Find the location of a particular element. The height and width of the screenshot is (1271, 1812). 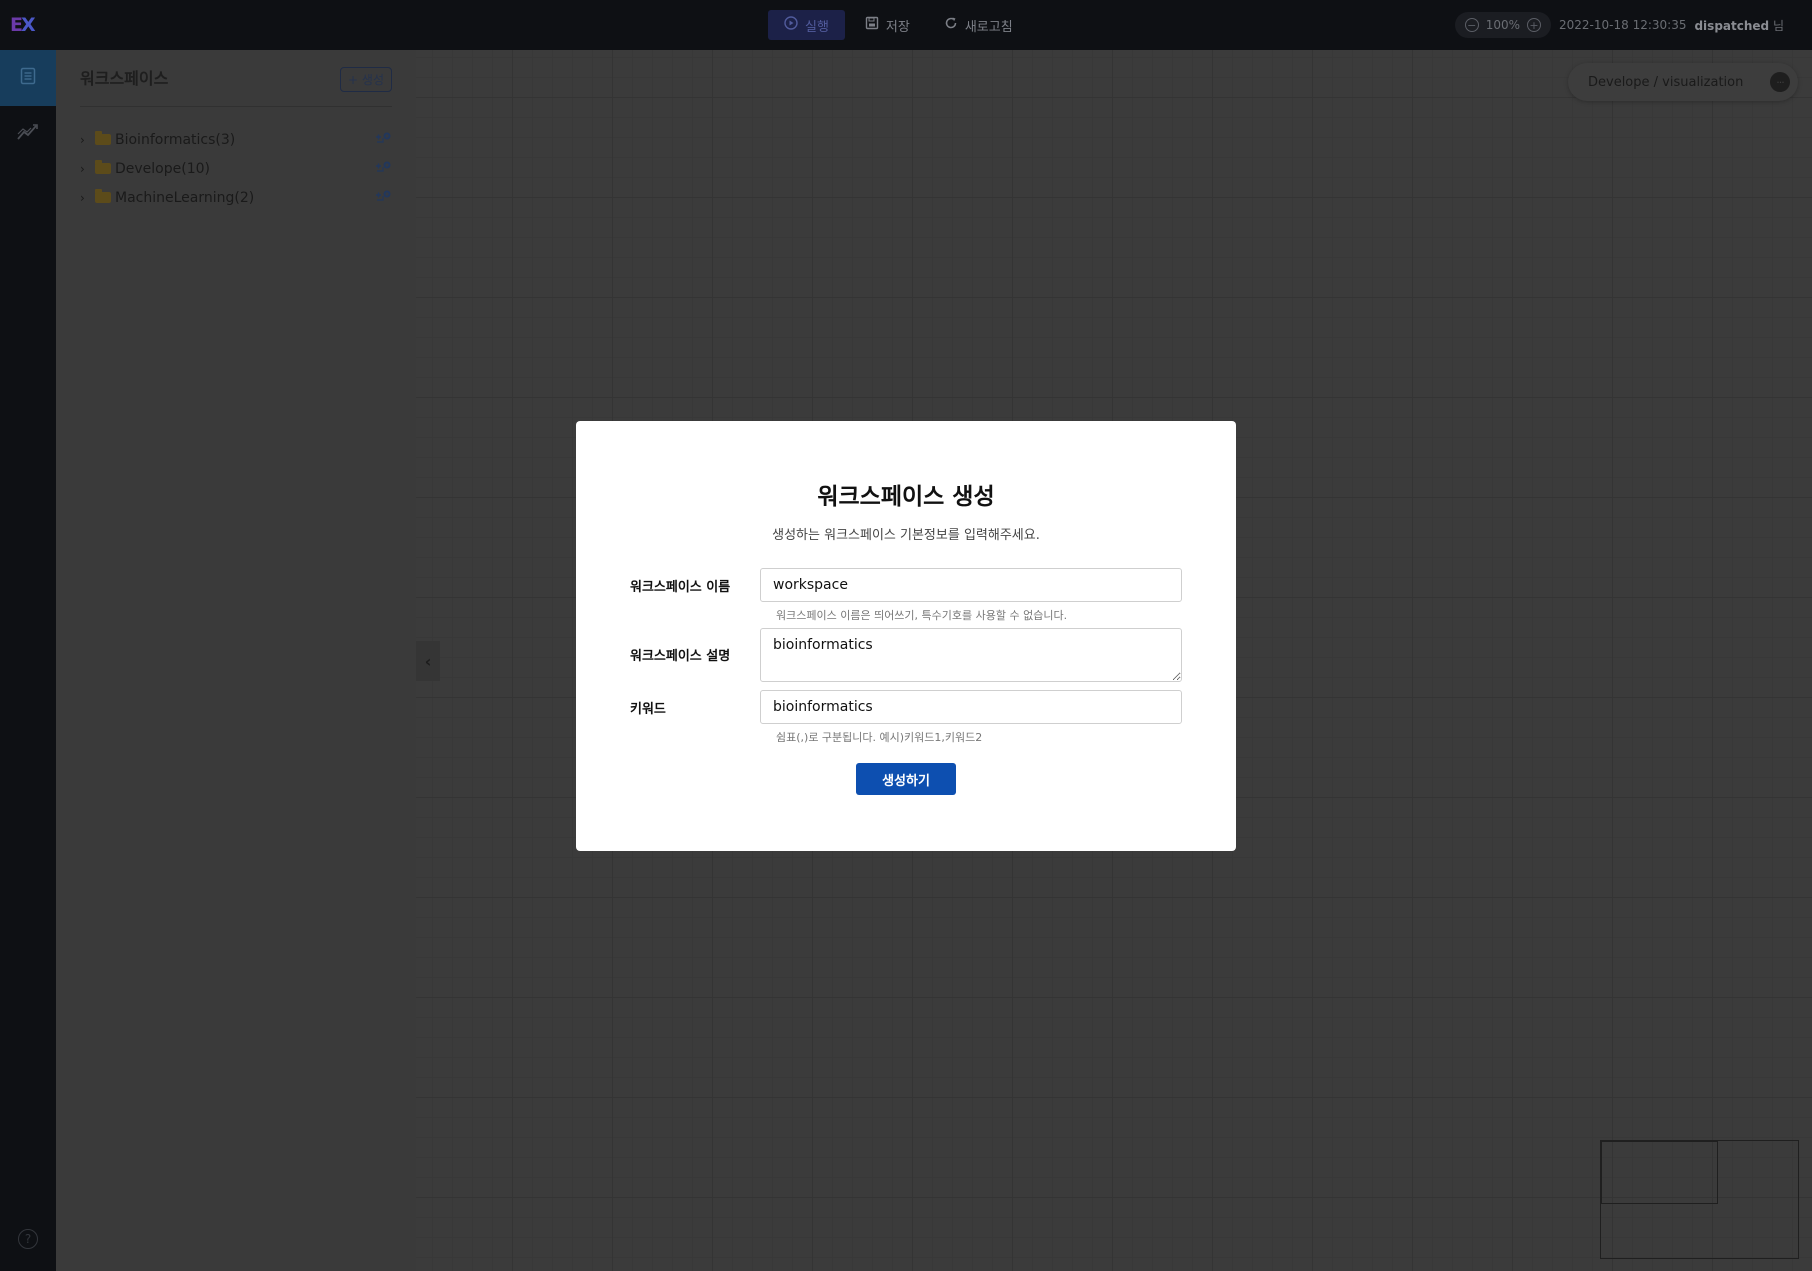

collapse-panel-button: ‹ is located at coordinates (428, 661).